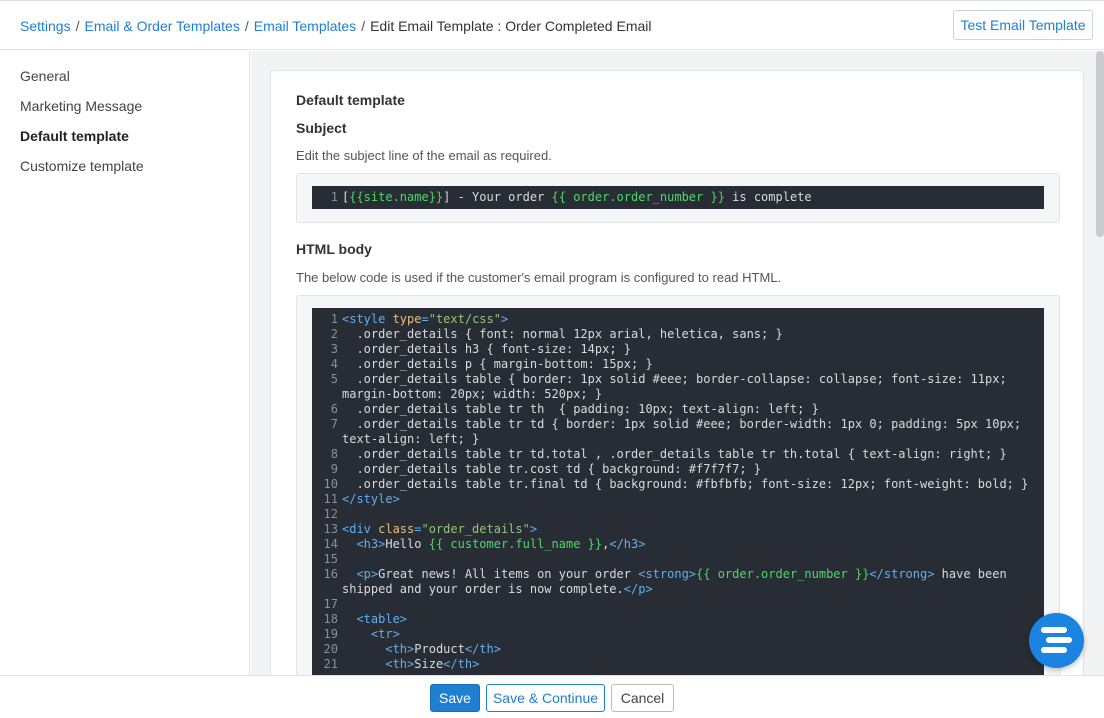 Image resolution: width=1104 pixels, height=718 pixels. Describe the element at coordinates (678, 319) in the screenshot. I see `code-line: 1 <style type="text/css">` at that location.